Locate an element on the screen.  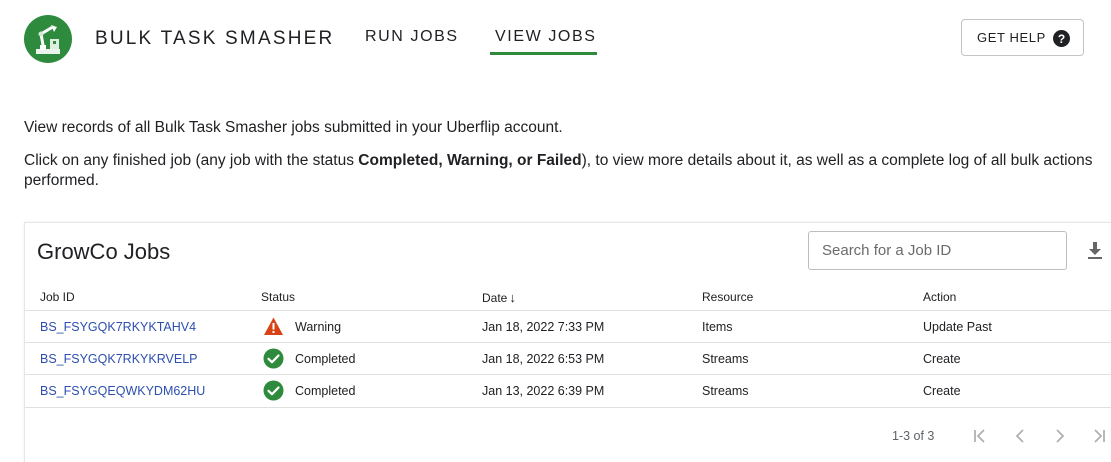
pagination-range: 1-3 of 3 is located at coordinates (913, 436).